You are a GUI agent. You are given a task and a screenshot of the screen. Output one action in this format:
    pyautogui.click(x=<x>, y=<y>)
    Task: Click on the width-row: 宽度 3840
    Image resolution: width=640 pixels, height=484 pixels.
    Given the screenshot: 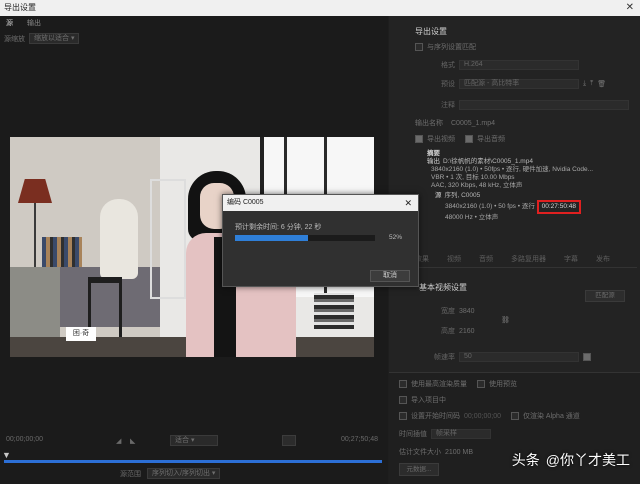 What is the action you would take?
    pyautogui.click(x=445, y=311)
    